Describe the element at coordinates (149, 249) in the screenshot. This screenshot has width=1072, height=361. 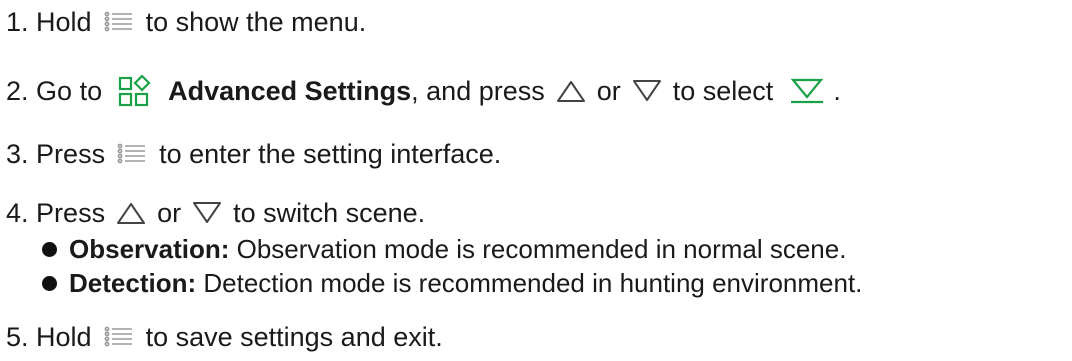
I see `bullet-term: Observation:` at that location.